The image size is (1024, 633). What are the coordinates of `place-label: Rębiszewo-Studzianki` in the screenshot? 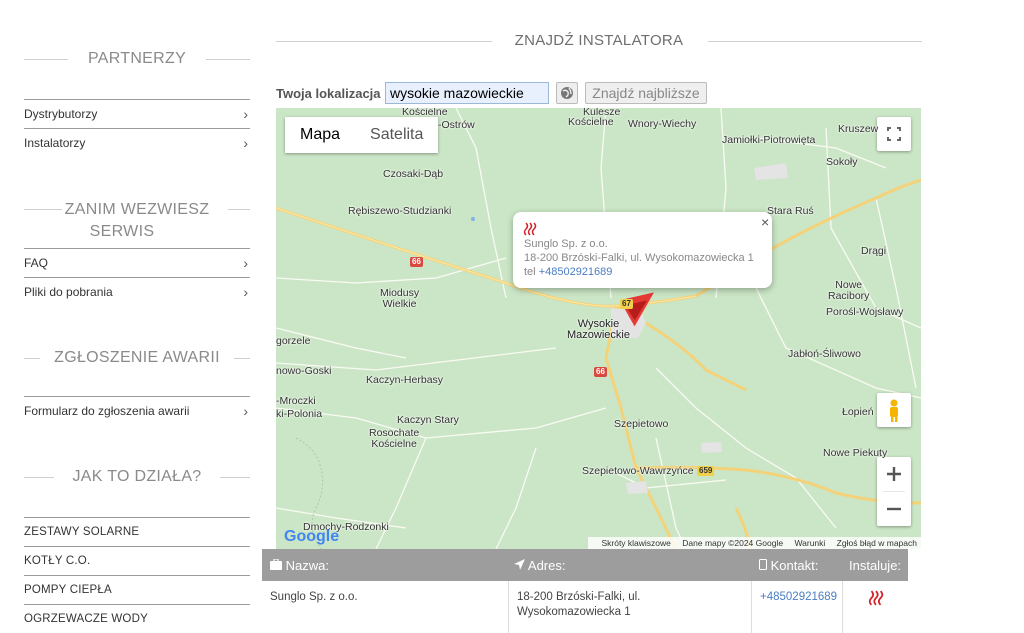 It's located at (400, 211).